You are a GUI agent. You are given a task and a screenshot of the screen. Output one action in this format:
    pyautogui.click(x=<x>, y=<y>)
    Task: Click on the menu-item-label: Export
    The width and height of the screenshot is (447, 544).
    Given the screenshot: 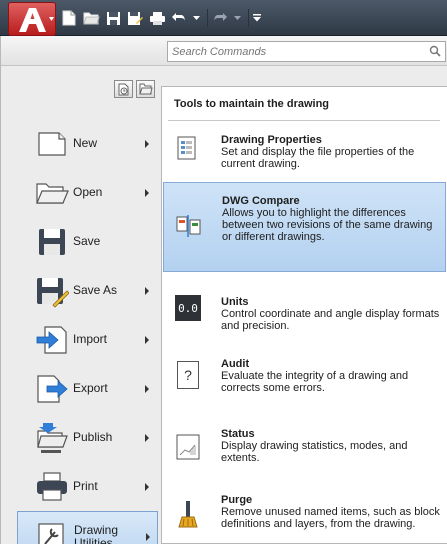 What is the action you would take?
    pyautogui.click(x=90, y=388)
    